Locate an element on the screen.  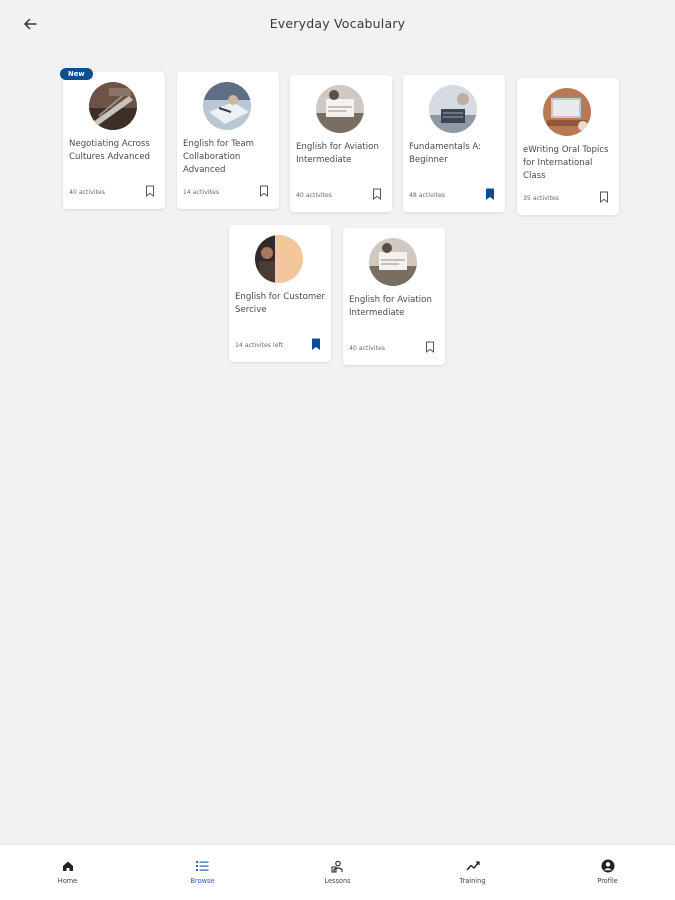
top-bar: Everyday Vocabulary is located at coordinates (337, 24).